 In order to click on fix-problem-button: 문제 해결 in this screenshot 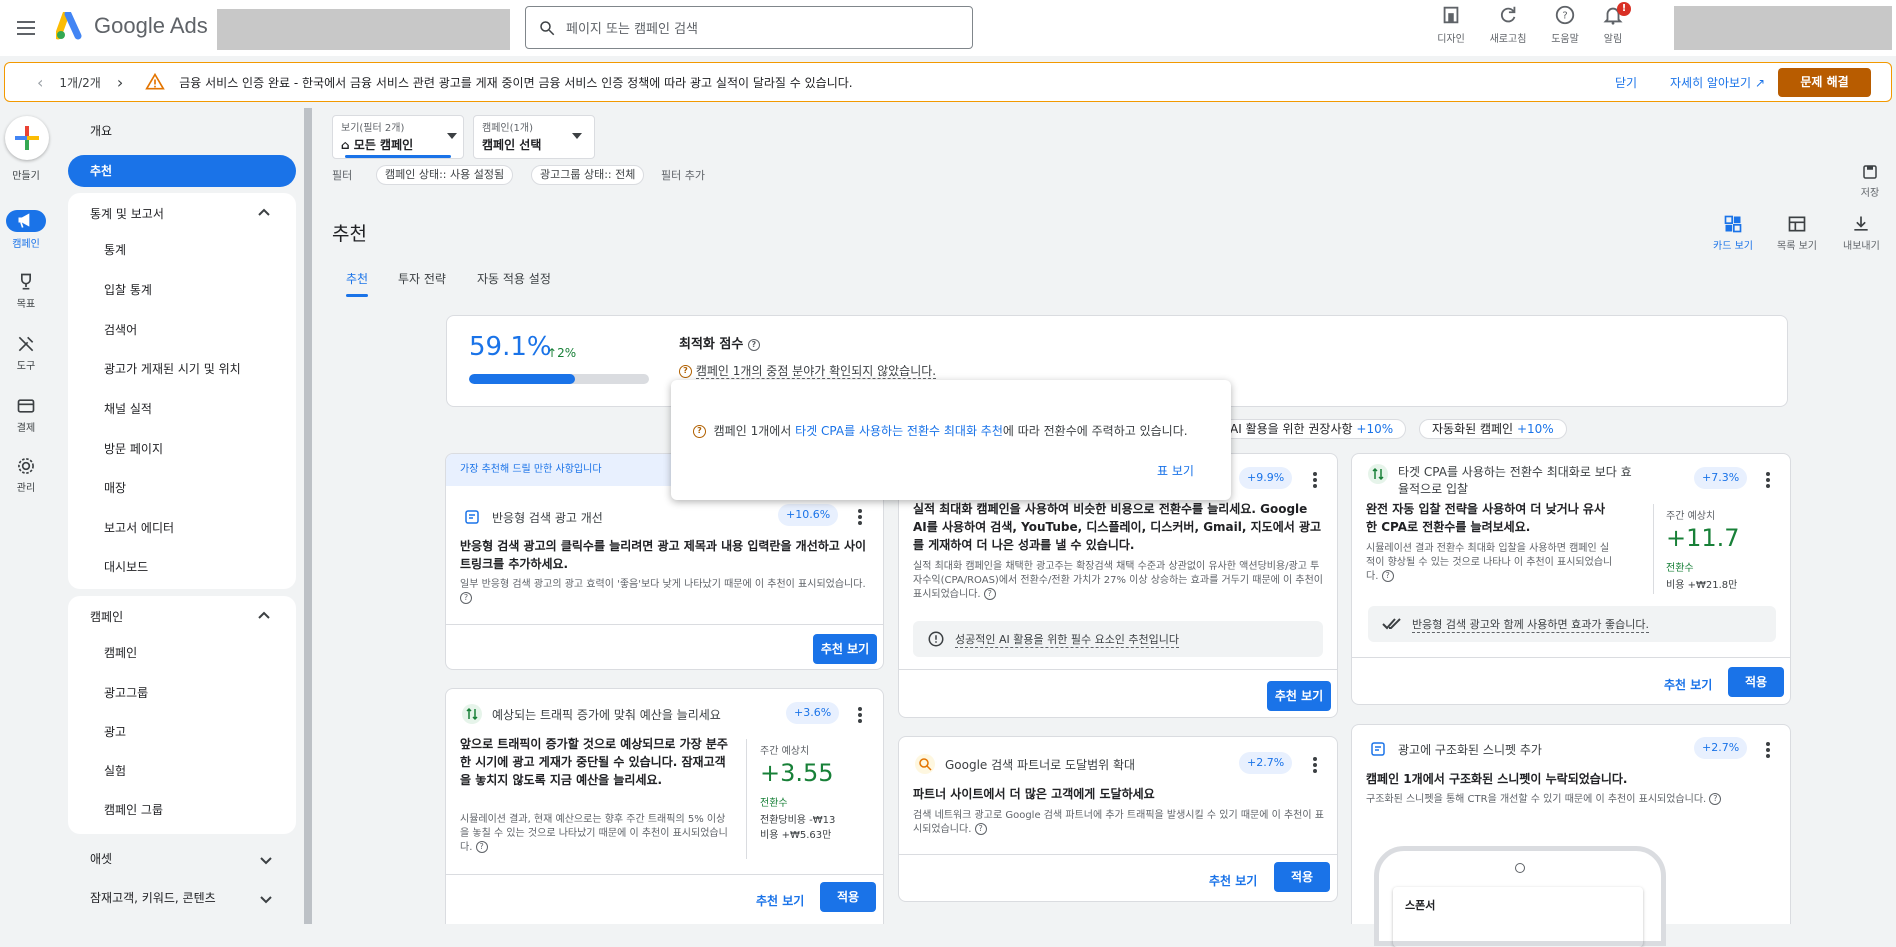, I will do `click(1824, 82)`.